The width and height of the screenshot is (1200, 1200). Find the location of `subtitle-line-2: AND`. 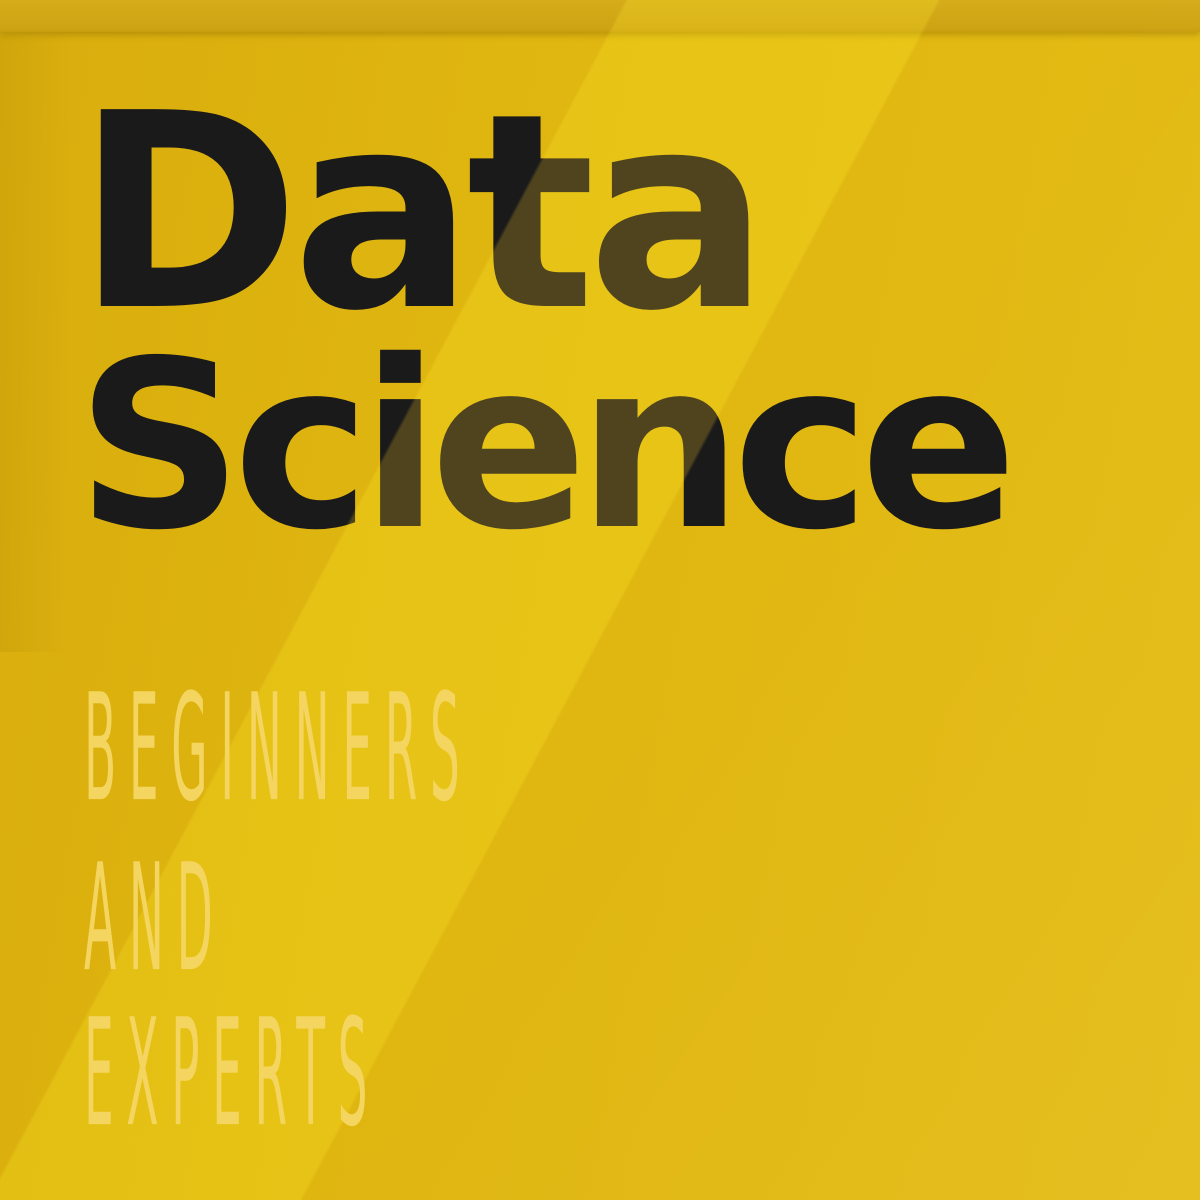

subtitle-line-2: AND is located at coordinates (155, 919).